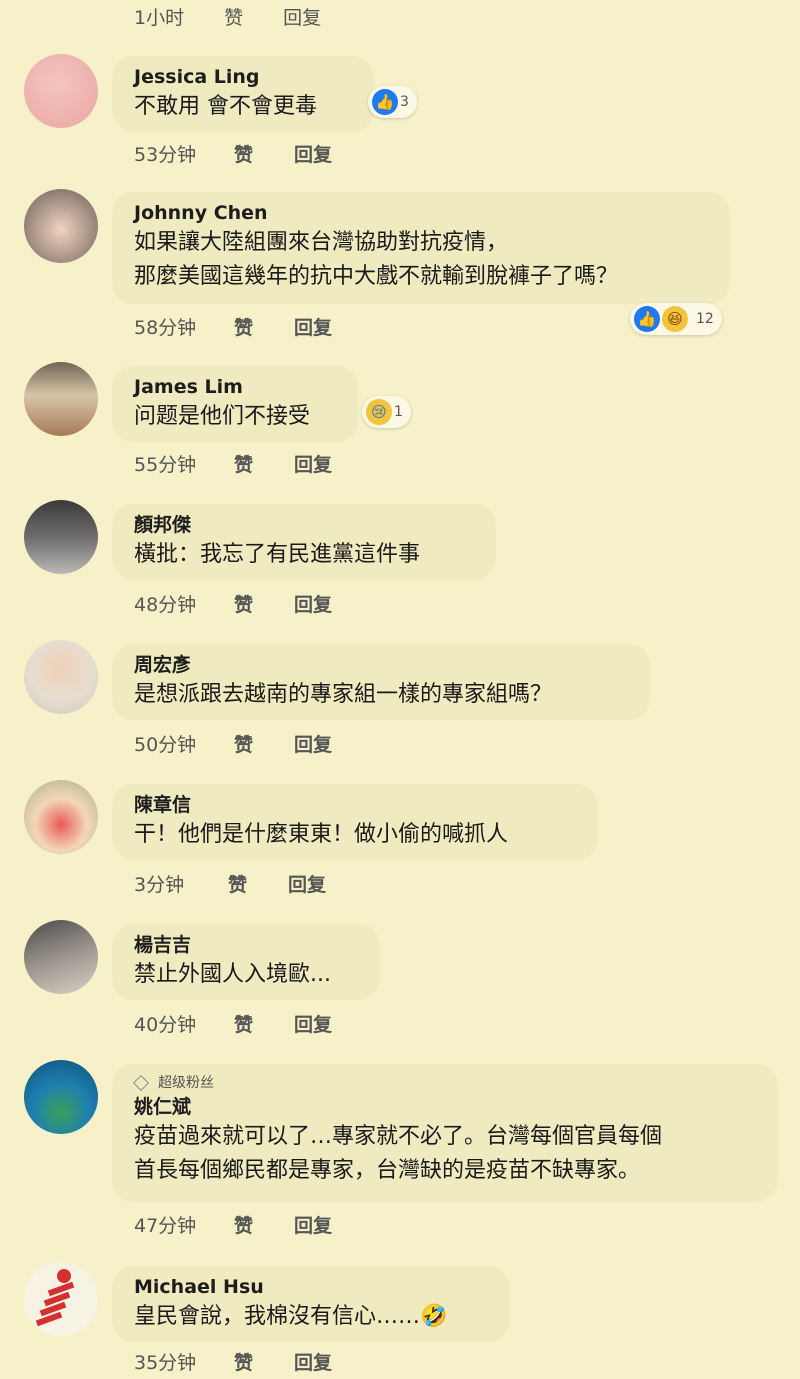 This screenshot has height=1379, width=800. What do you see at coordinates (304, 525) in the screenshot?
I see `commenter-name: 顏邦傑` at bounding box center [304, 525].